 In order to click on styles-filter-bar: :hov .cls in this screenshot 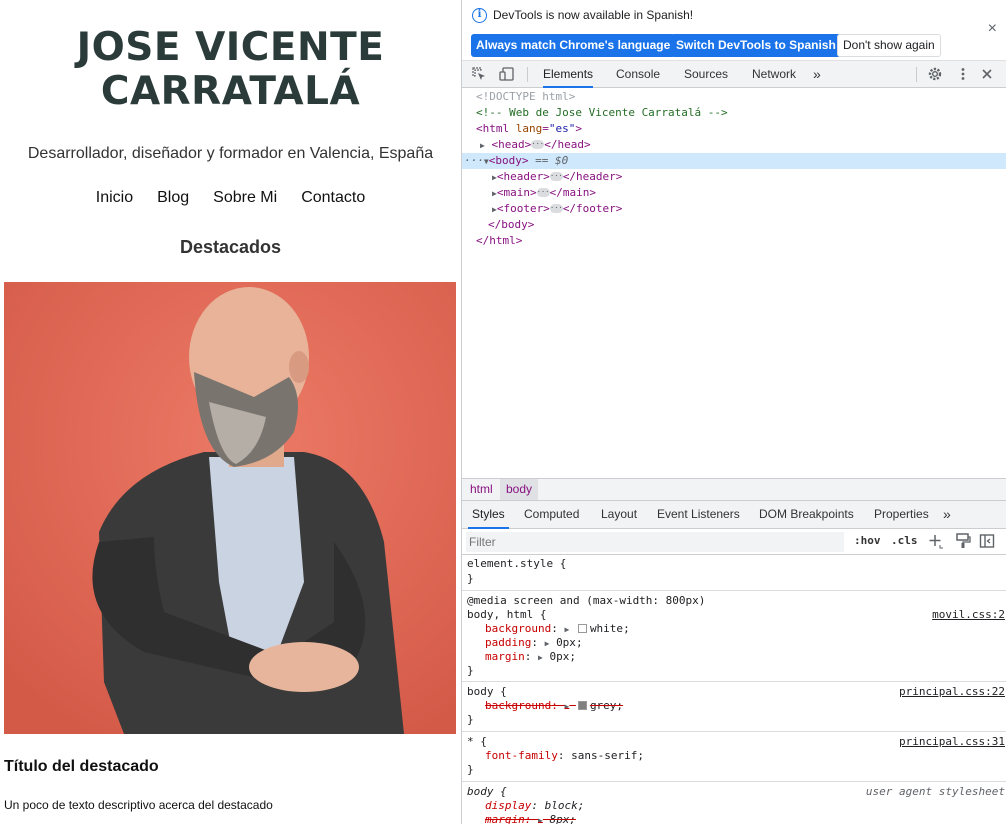, I will do `click(734, 542)`.